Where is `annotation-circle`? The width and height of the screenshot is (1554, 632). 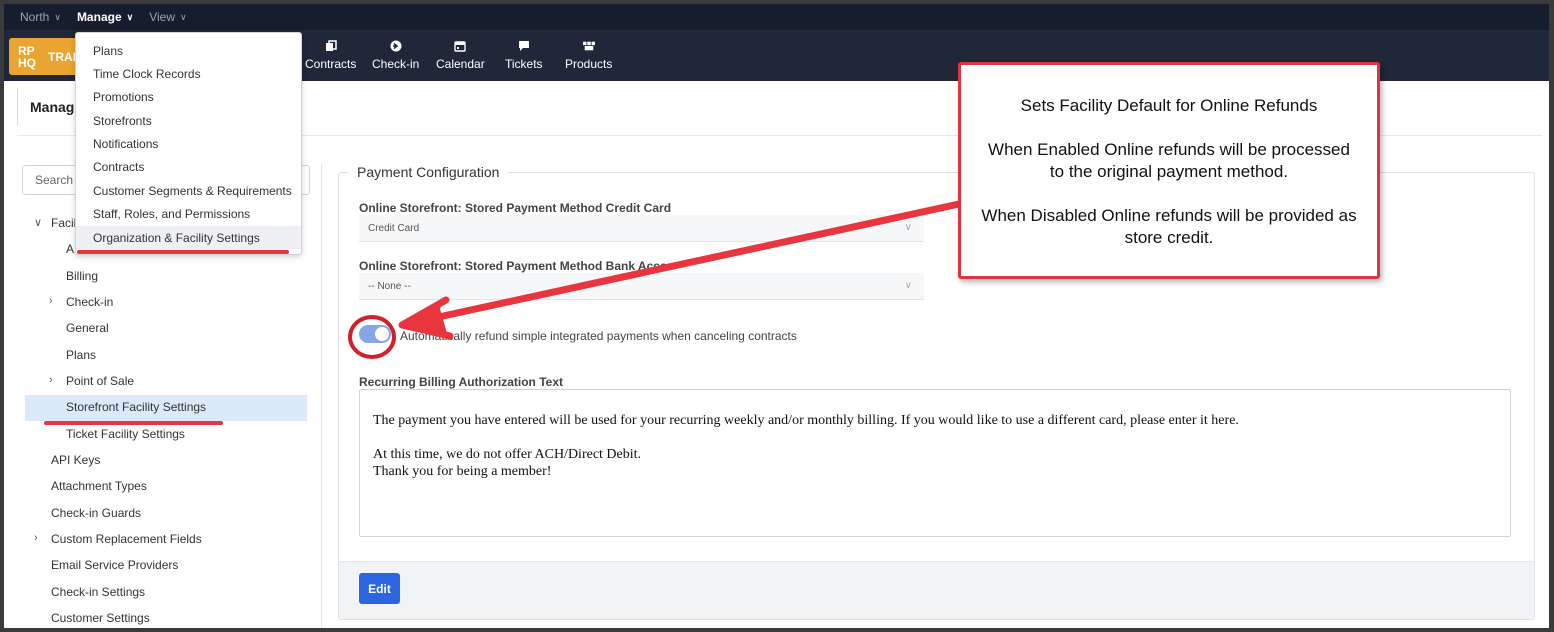 annotation-circle is located at coordinates (372, 337).